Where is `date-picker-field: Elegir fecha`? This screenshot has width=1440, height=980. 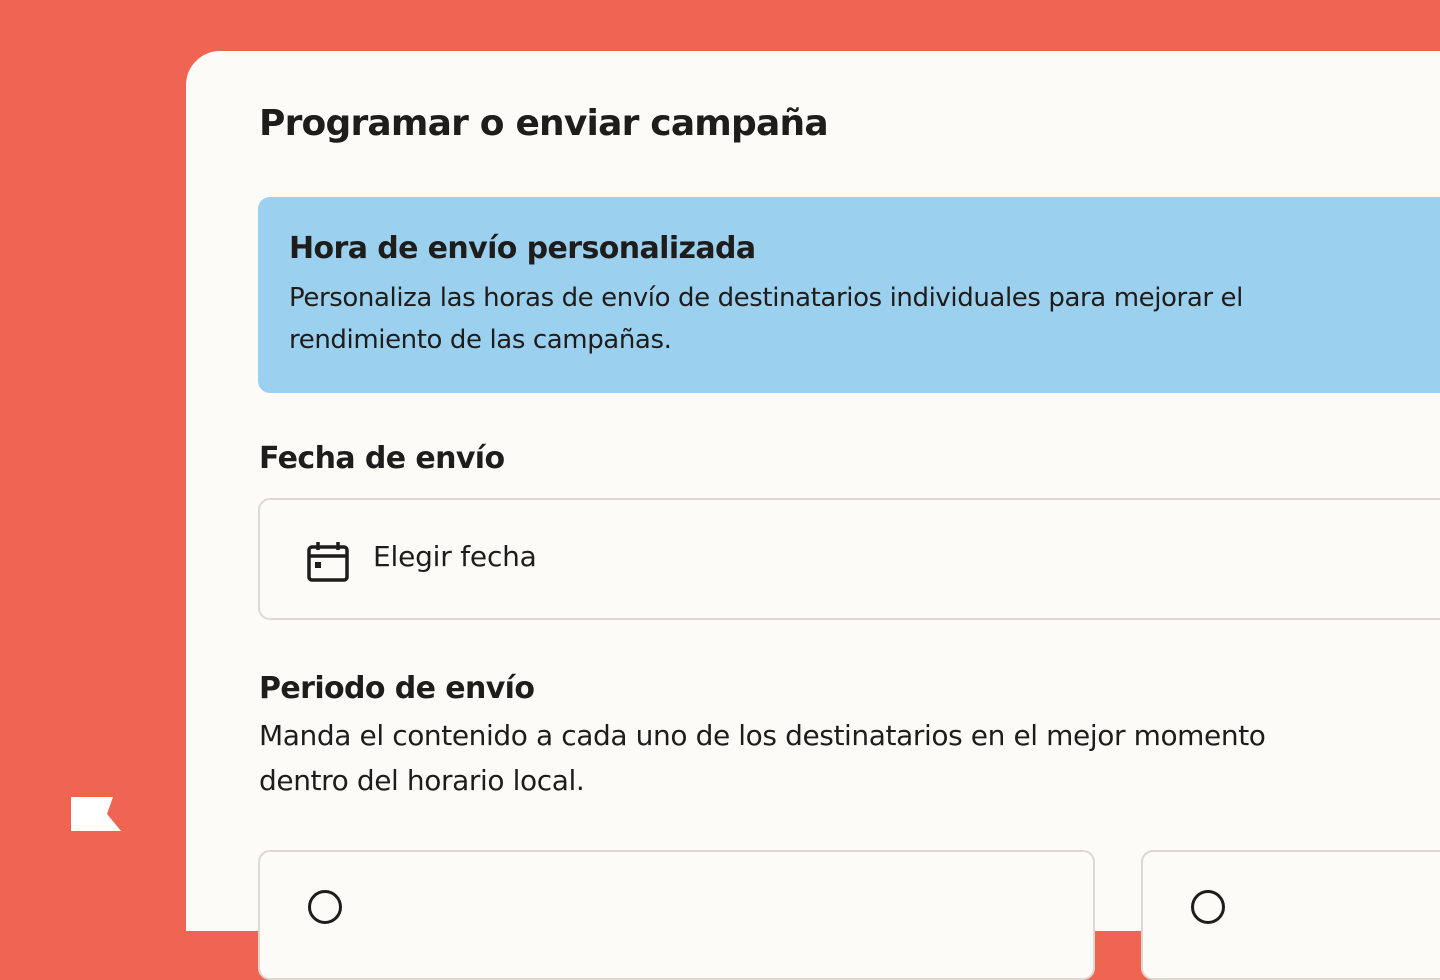
date-picker-field: Elegir fecha is located at coordinates (849, 559).